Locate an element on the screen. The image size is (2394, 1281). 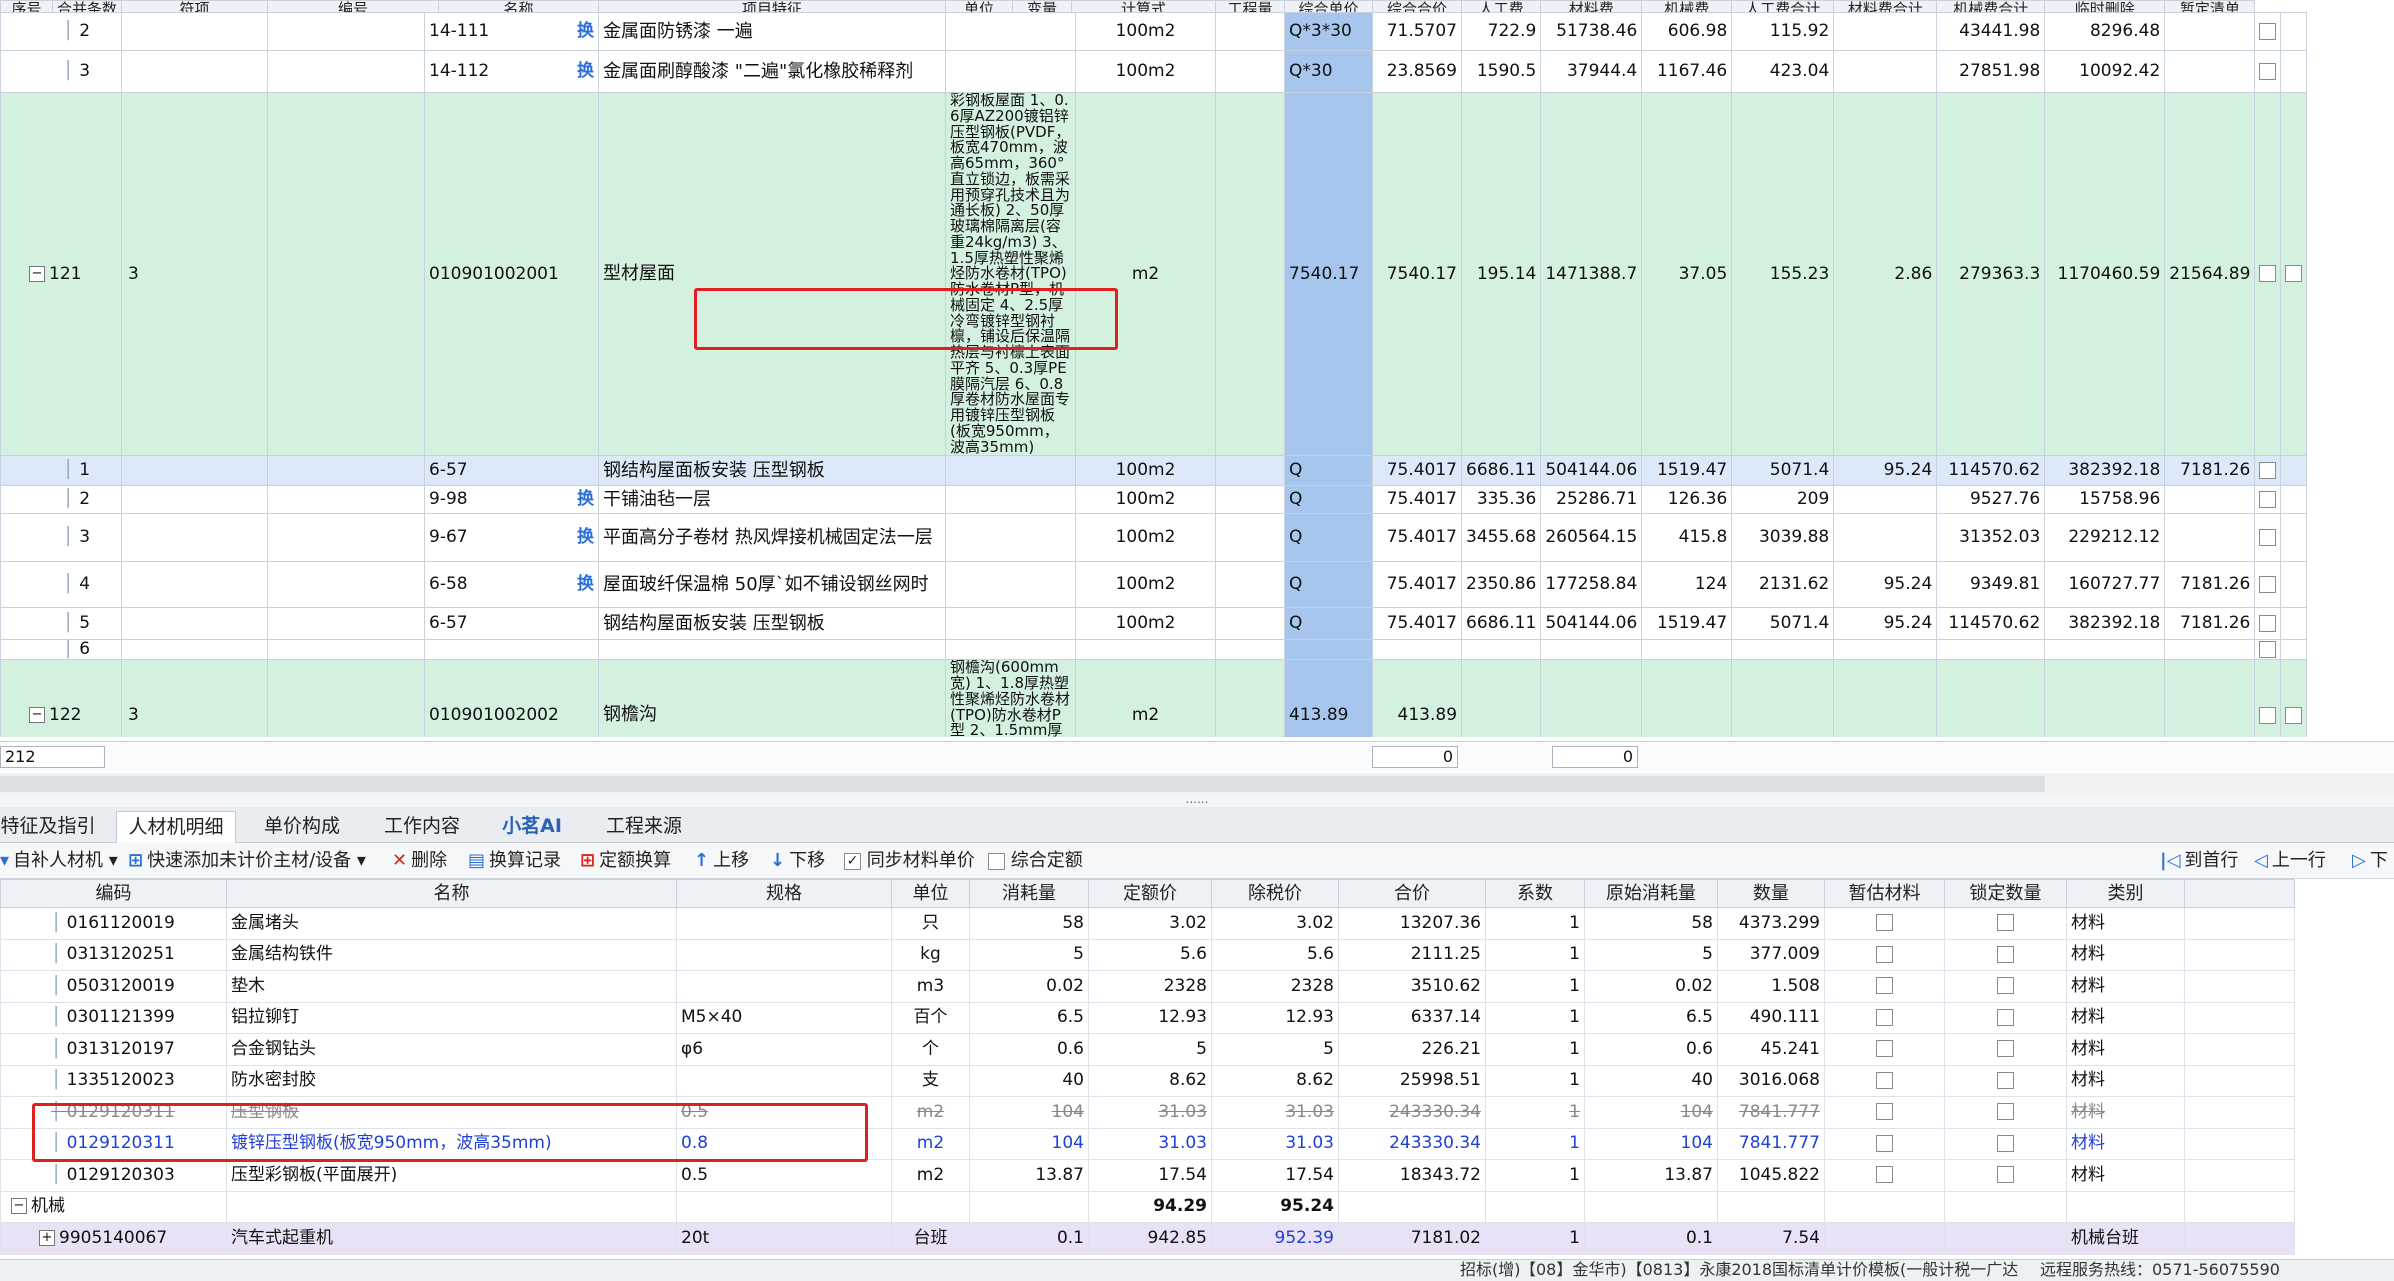
tab-work-content: 工作内容 is located at coordinates (422, 827).